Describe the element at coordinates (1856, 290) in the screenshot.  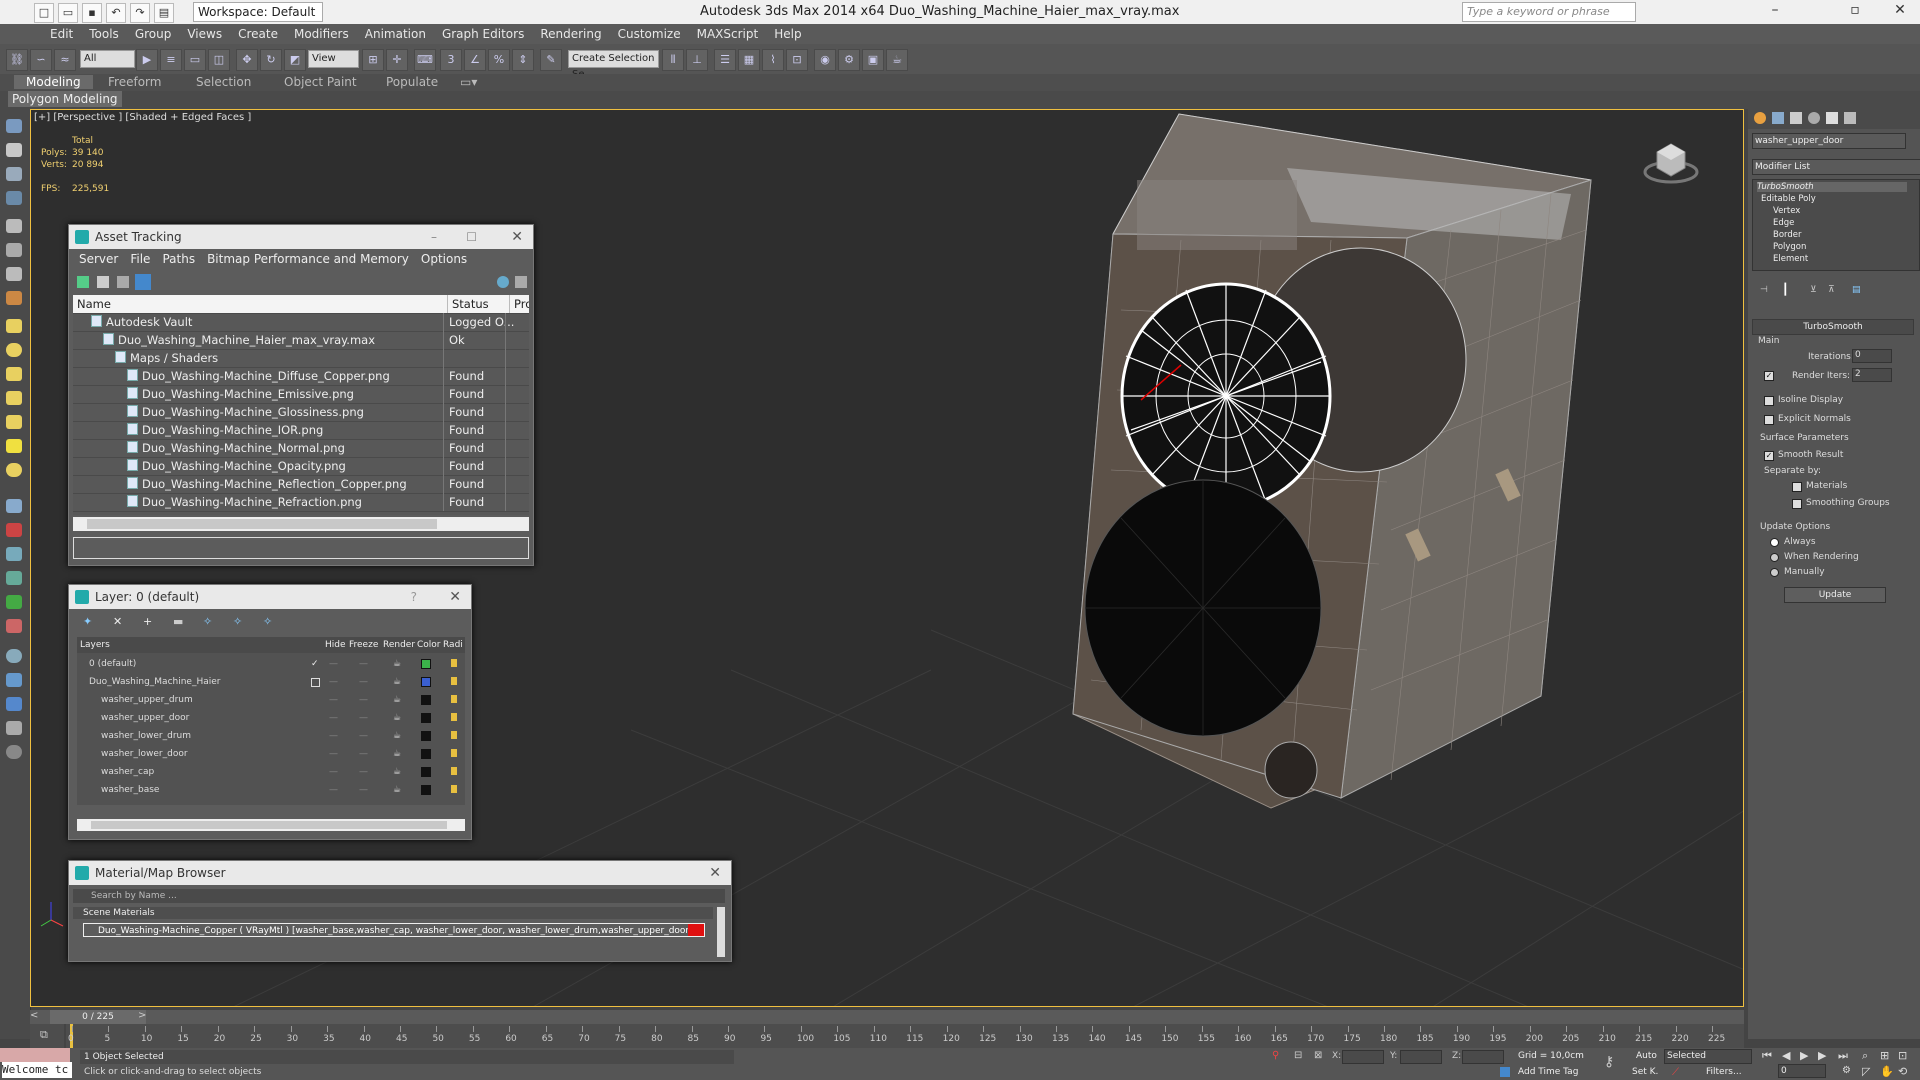
I see `configure-sets-icon: ▤` at that location.